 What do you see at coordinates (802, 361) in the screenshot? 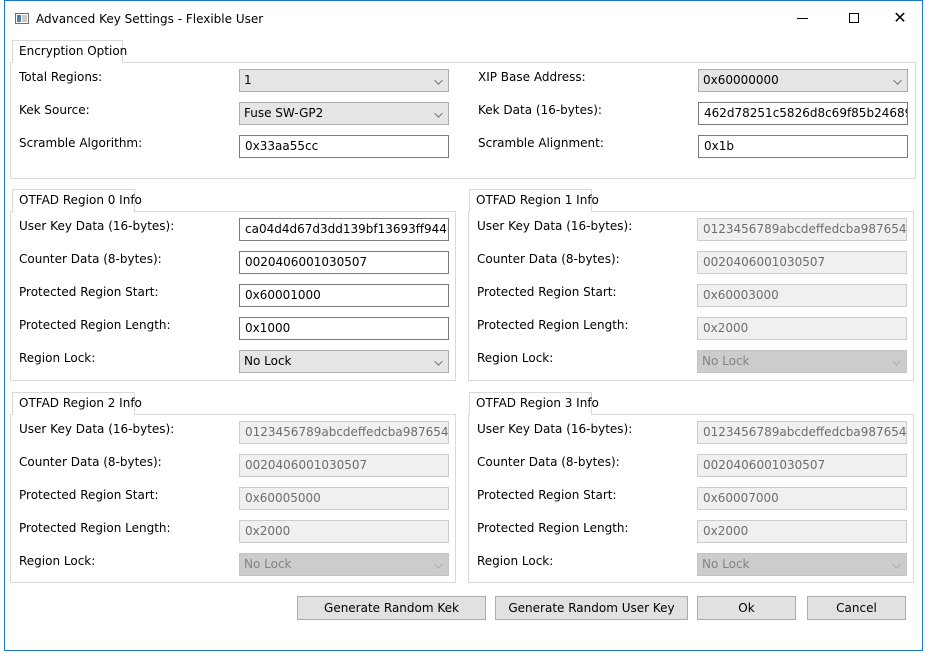
I see `region-1-lock-dropdown: No Lock` at bounding box center [802, 361].